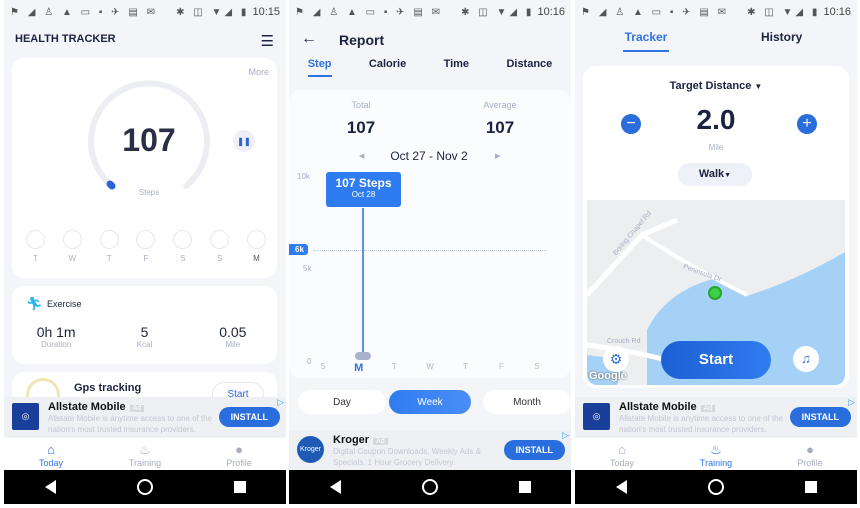 Image resolution: width=860 pixels, height=508 pixels. I want to click on distance-value: 2.0, so click(716, 119).